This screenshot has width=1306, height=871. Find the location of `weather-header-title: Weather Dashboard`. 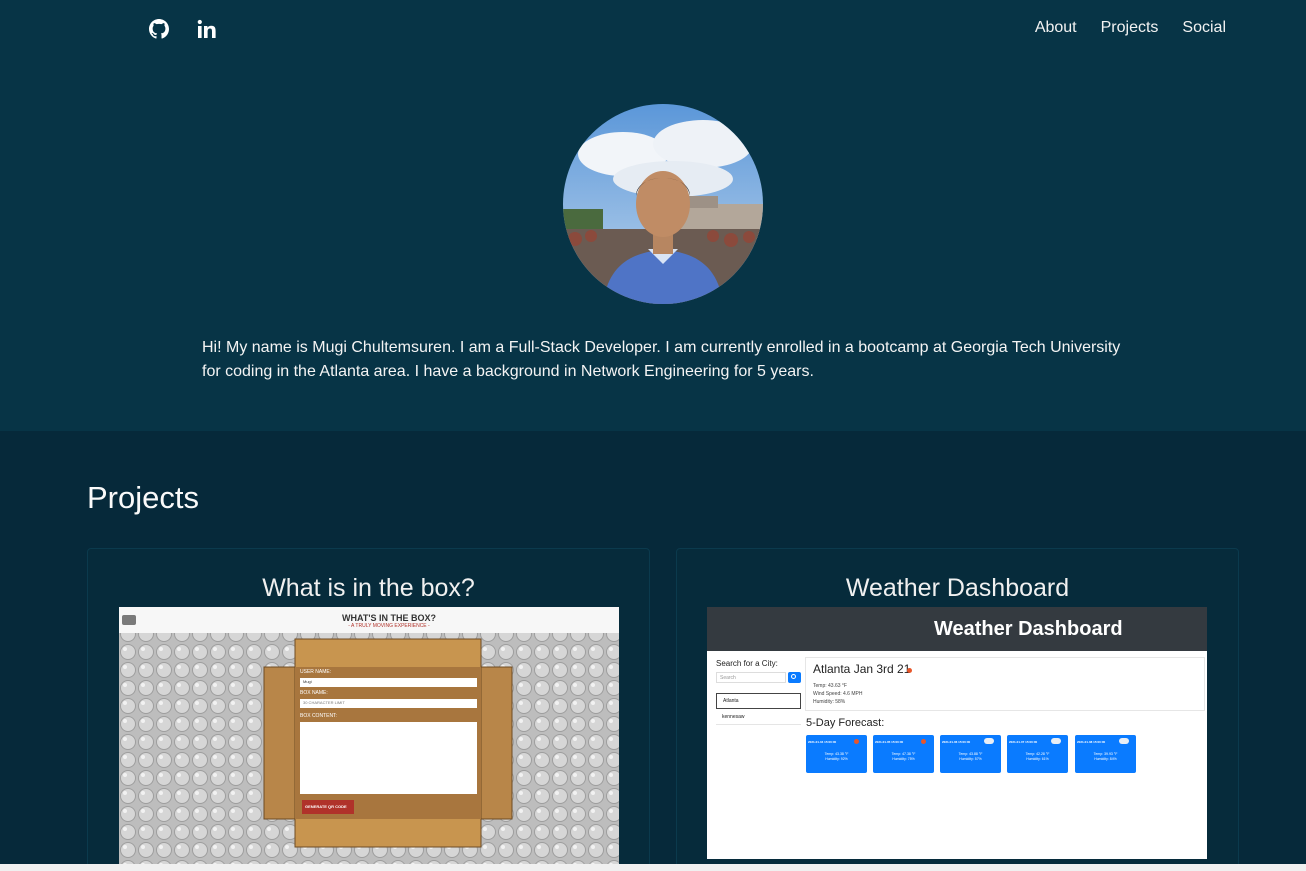

weather-header-title: Weather Dashboard is located at coordinates (1028, 629).